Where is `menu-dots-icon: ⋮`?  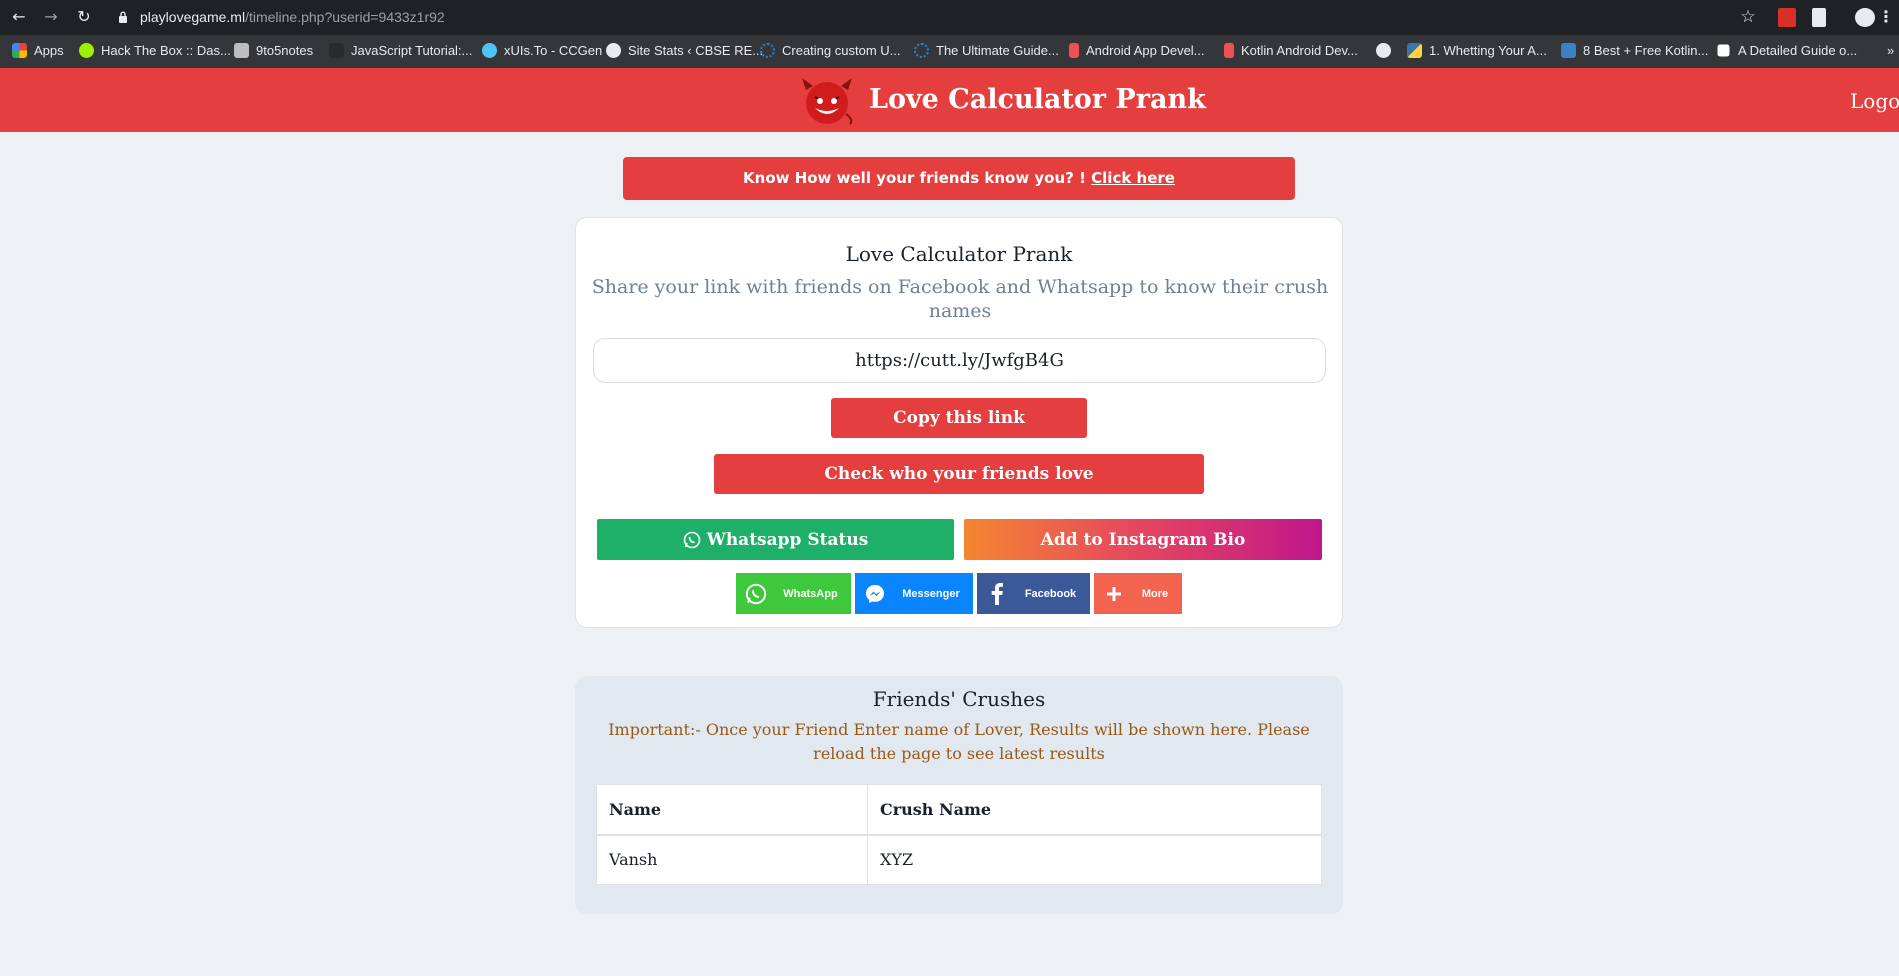 menu-dots-icon: ⋮ is located at coordinates (1886, 17).